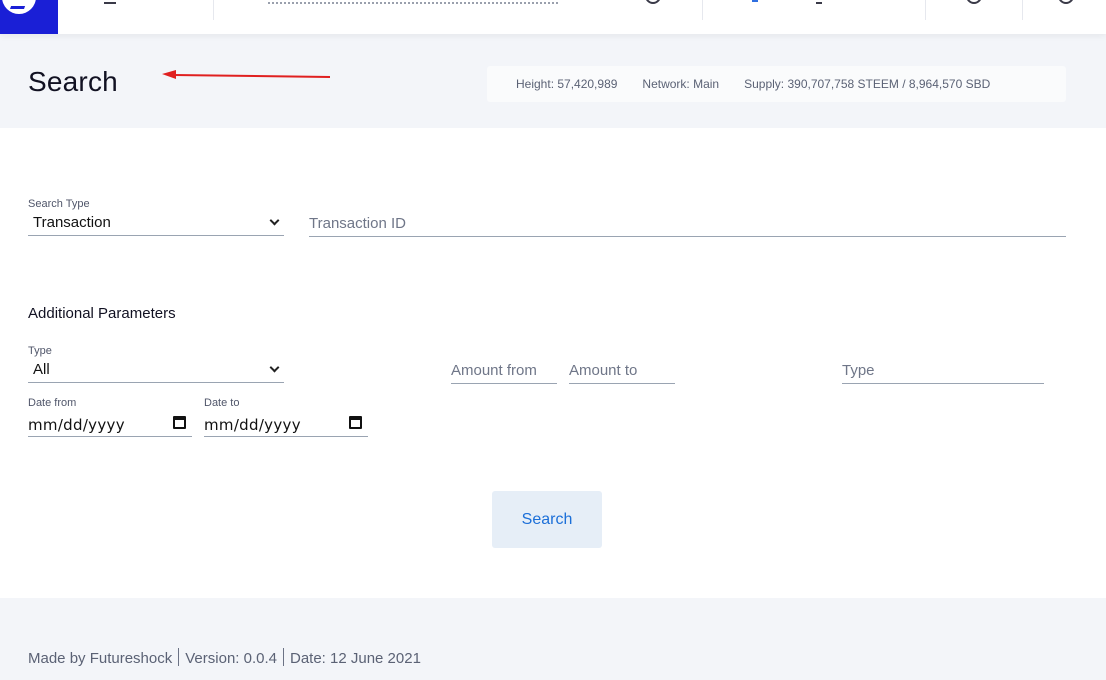 The height and width of the screenshot is (680, 1106). What do you see at coordinates (687, 224) in the screenshot?
I see `transaction-id-input` at bounding box center [687, 224].